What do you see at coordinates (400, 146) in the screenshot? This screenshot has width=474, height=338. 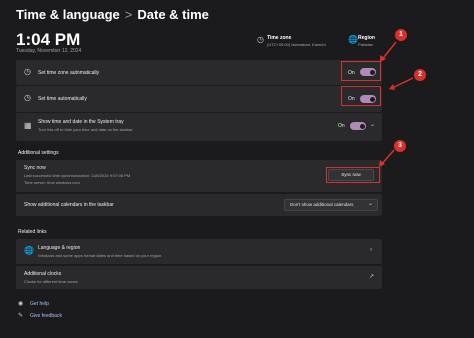 I see `annotation-badge-3: 3` at bounding box center [400, 146].